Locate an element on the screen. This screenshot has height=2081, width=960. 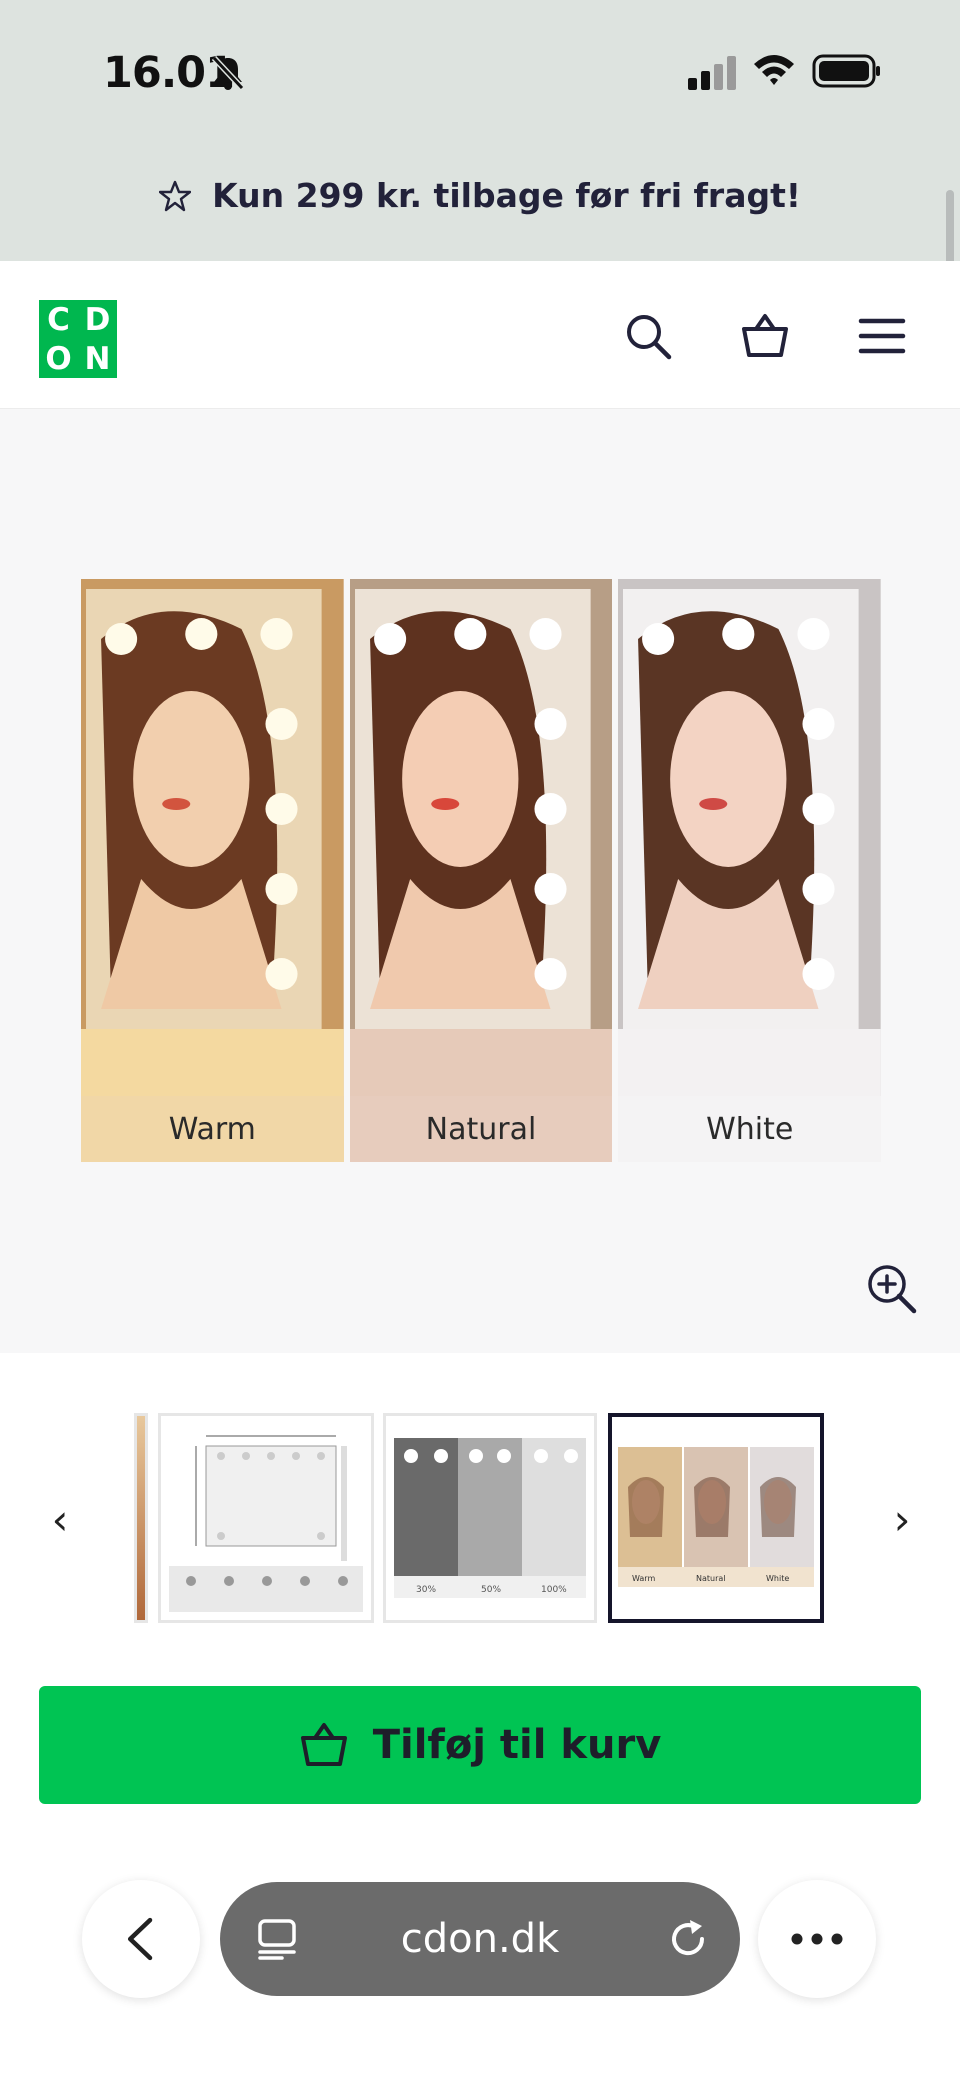
color-modes-image: Warm Natural White is located at coordinates (716, 1518).